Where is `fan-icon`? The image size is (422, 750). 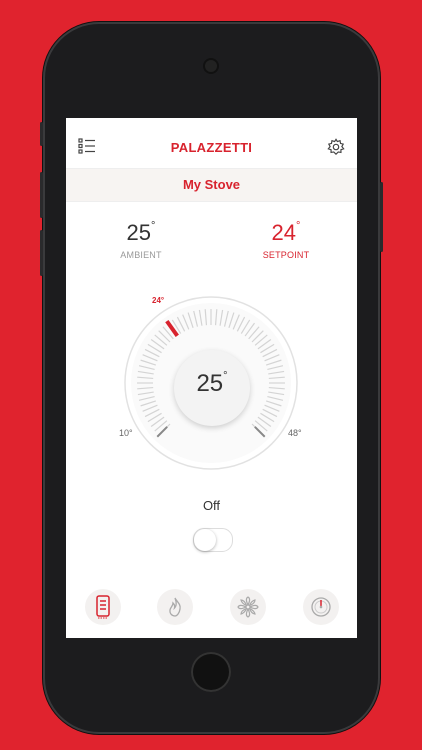
fan-icon is located at coordinates (248, 607).